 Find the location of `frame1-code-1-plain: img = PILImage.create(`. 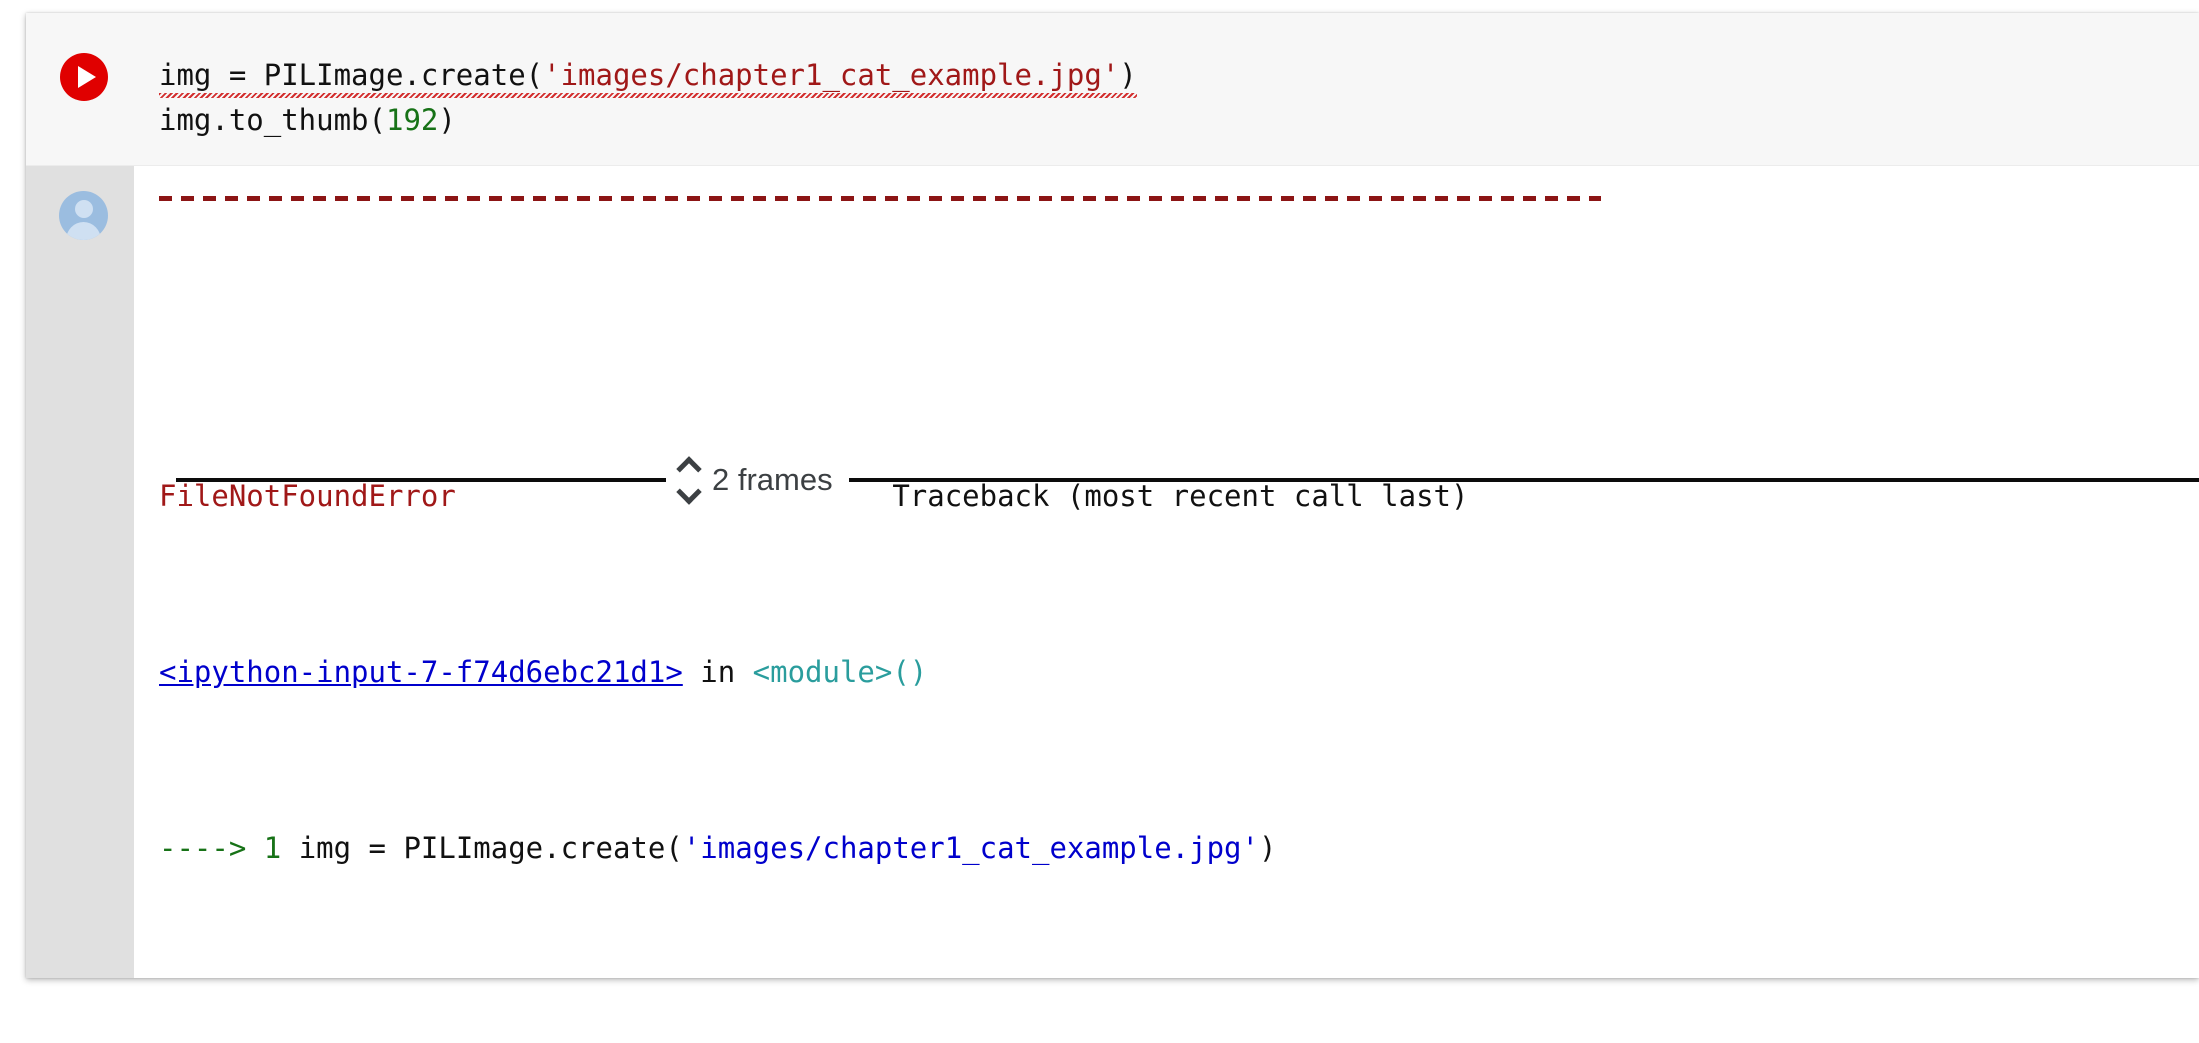

frame1-code-1-plain: img = PILImage.create( is located at coordinates (482, 848).